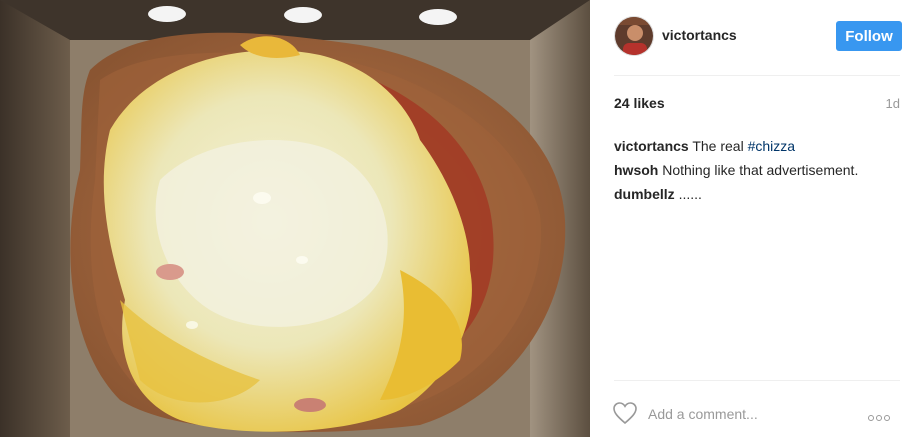 The height and width of the screenshot is (437, 920). What do you see at coordinates (634, 36) in the screenshot?
I see `user-avatar-icon` at bounding box center [634, 36].